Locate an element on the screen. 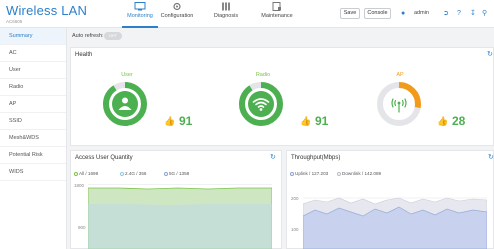  user-health-score: 91 is located at coordinates (186, 121).